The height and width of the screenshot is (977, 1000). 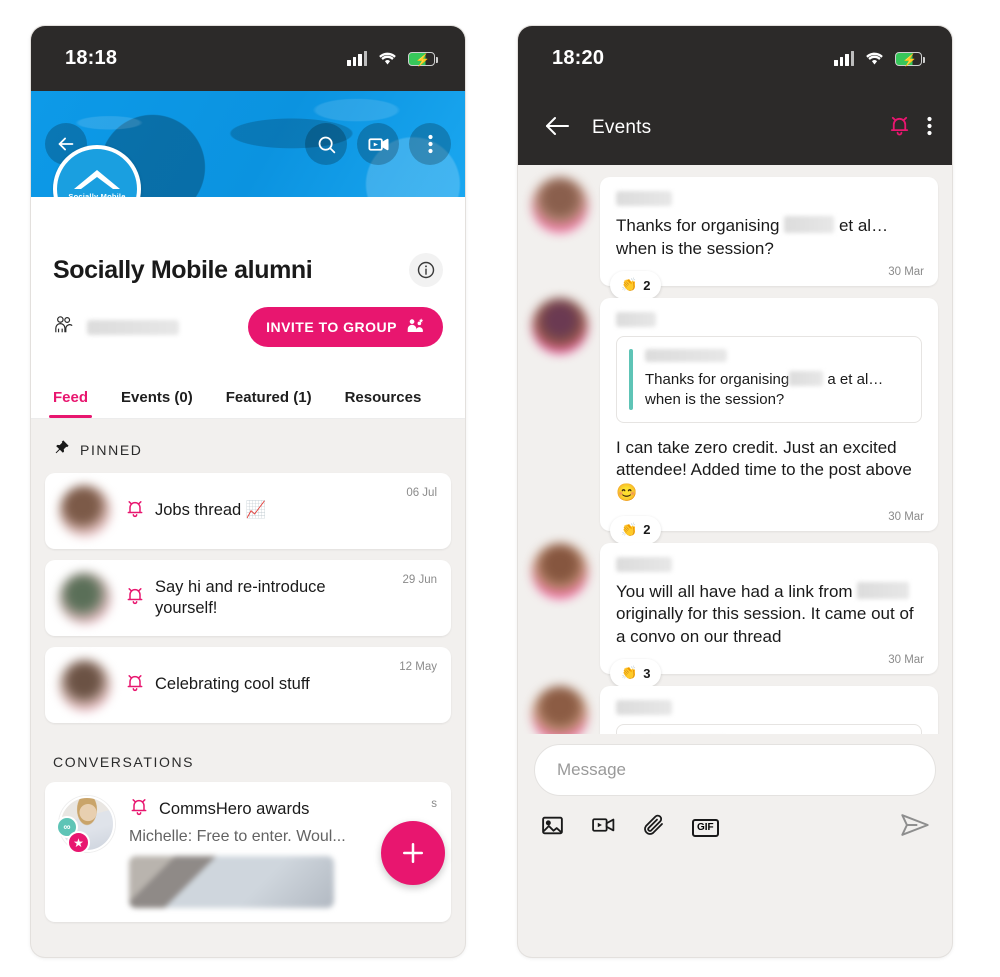 I want to click on group-tabs: Feed Events (0) Featured (1) Resources, so click(x=248, y=393).